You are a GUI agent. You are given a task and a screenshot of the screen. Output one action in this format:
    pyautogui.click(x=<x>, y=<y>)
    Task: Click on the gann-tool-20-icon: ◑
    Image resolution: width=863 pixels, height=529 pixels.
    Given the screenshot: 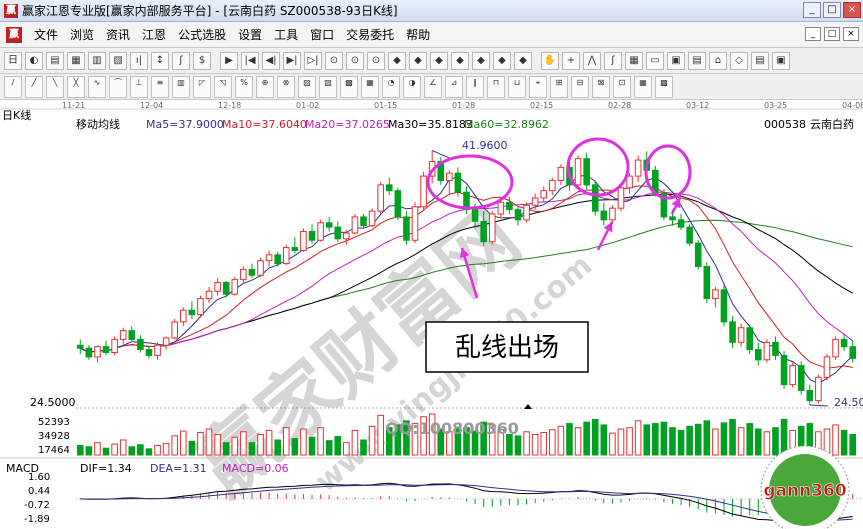 What is the action you would take?
    pyautogui.click(x=412, y=86)
    